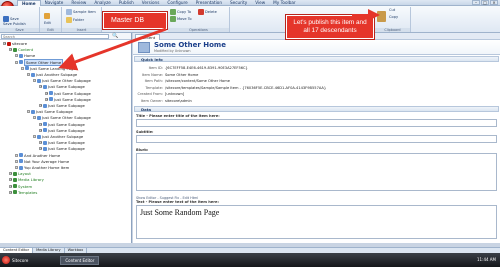  I want to click on taskbar-app-button: Content Editor, so click(80, 260).